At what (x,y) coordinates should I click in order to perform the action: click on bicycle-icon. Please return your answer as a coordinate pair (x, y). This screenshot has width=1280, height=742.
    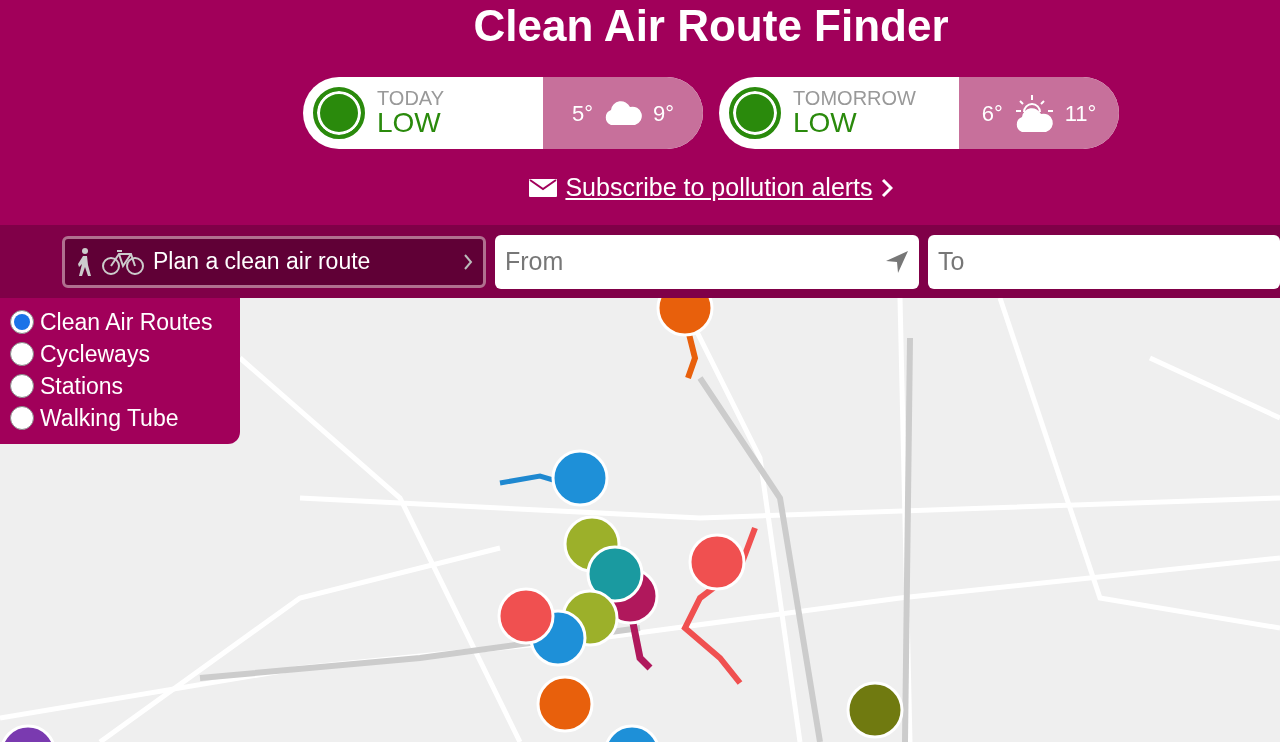
    Looking at the image, I should click on (123, 261).